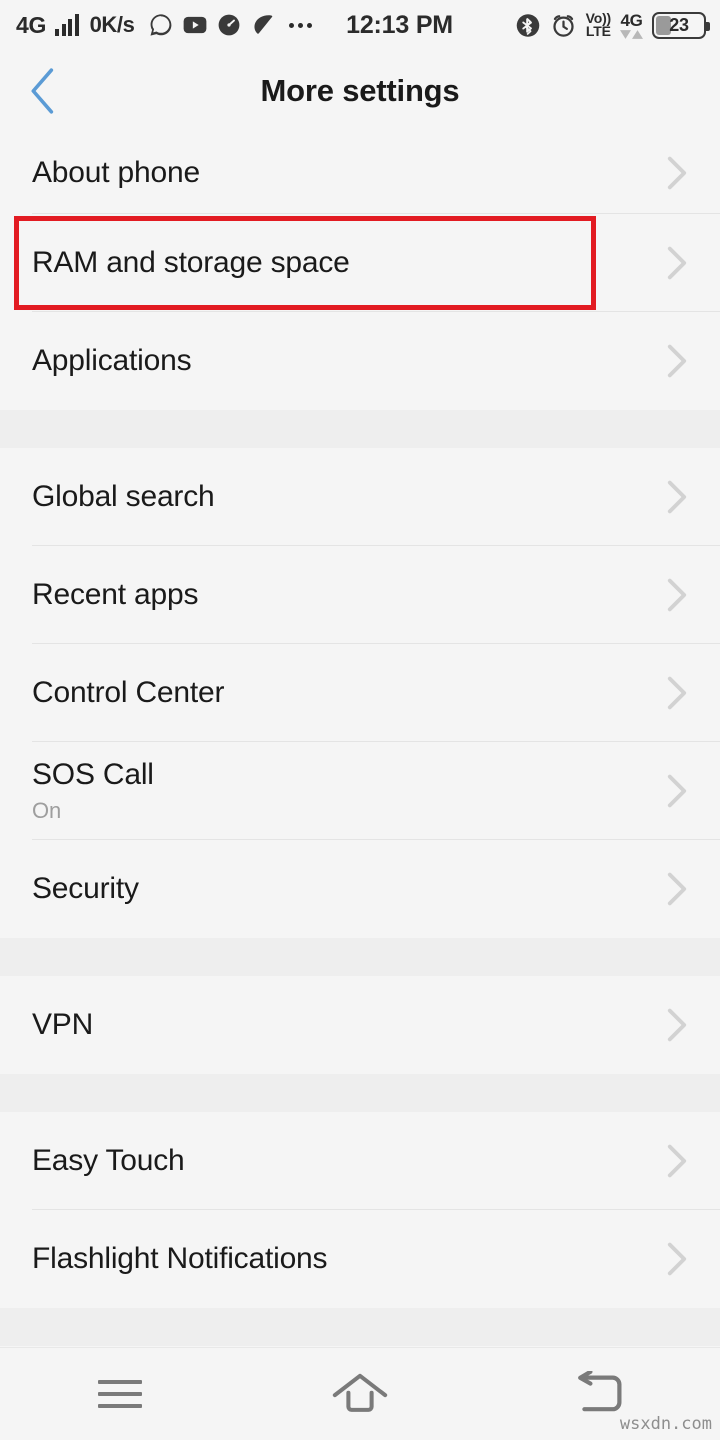  I want to click on list-item-control-center: Control Center, so click(360, 693).